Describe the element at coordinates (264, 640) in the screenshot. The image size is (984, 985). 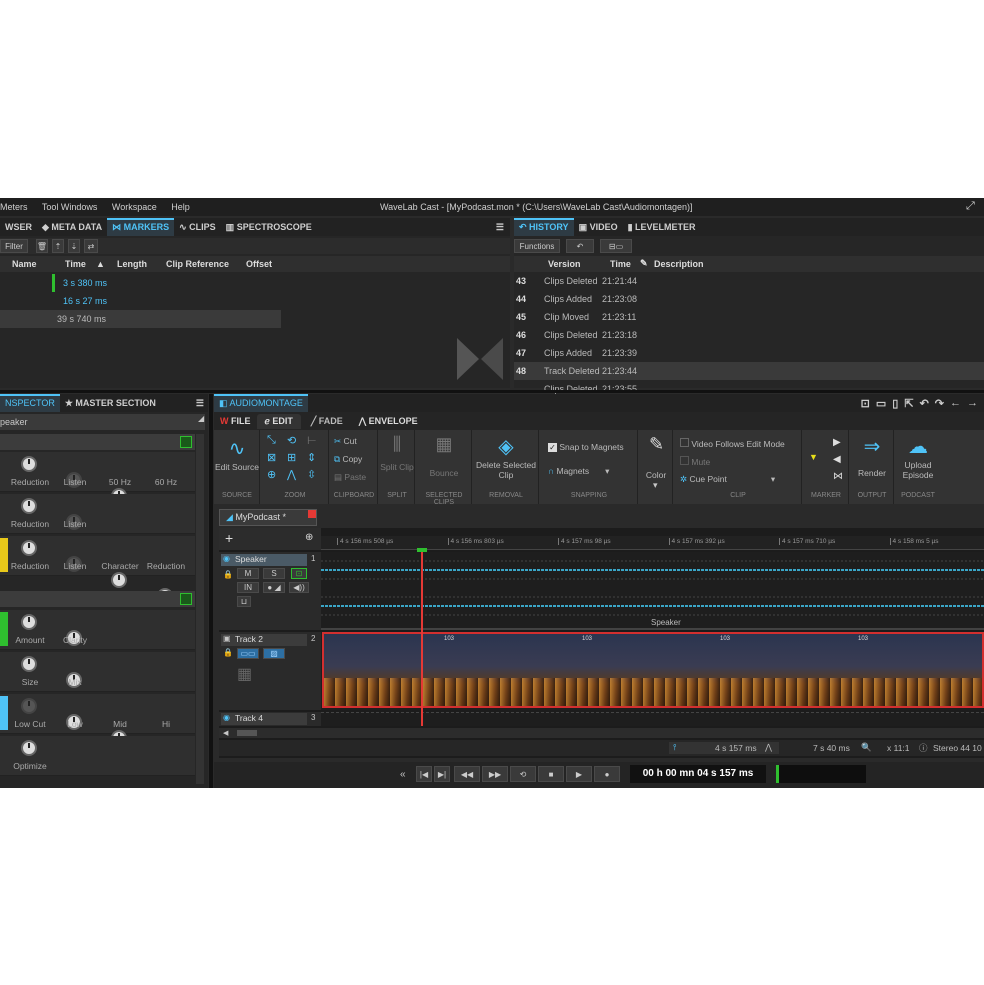
I see `track-name-track2: Track 2` at that location.